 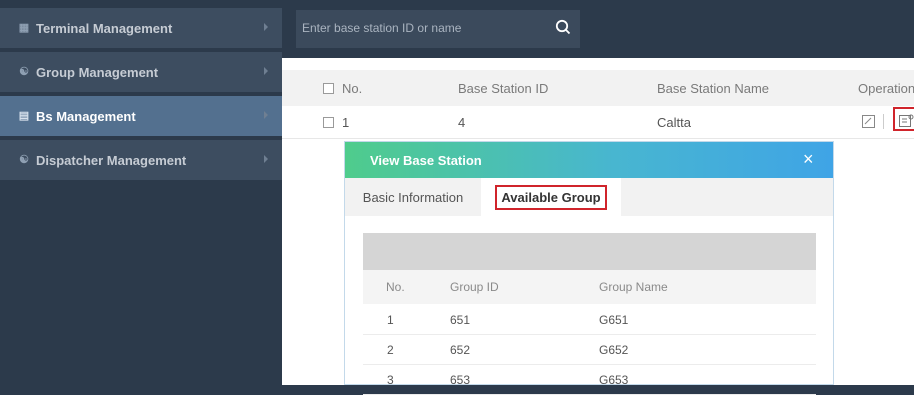 I want to click on sidebar-item-dispatcher-management: ☯ Dispatcher Management, so click(x=141, y=160).